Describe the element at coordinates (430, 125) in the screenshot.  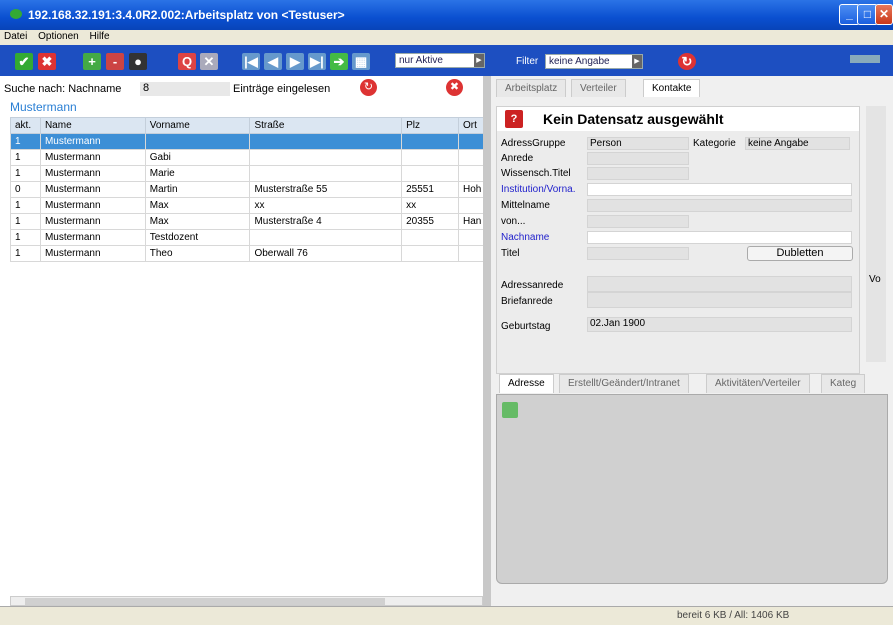
I see `col-header: Plz` at that location.